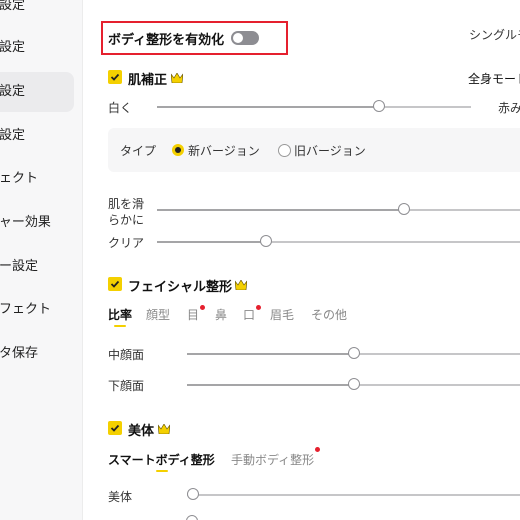  I want to click on sidebar-item-label: 一設定, so click(13, 47).